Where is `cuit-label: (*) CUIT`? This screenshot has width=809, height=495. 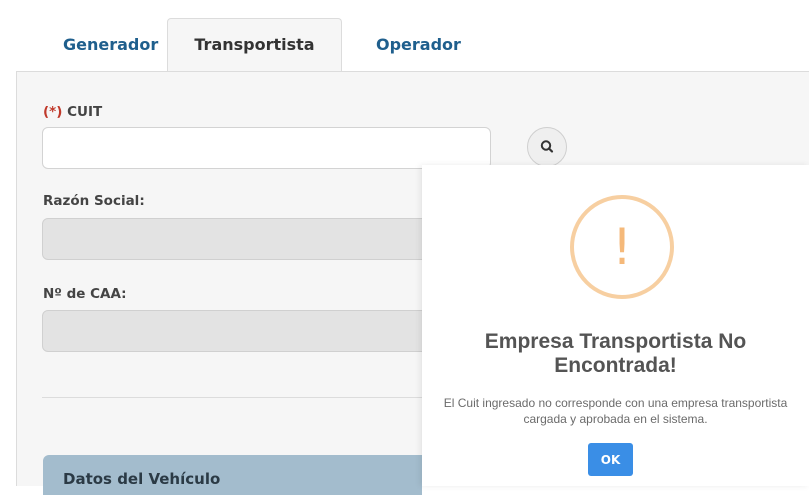 cuit-label: (*) CUIT is located at coordinates (72, 112).